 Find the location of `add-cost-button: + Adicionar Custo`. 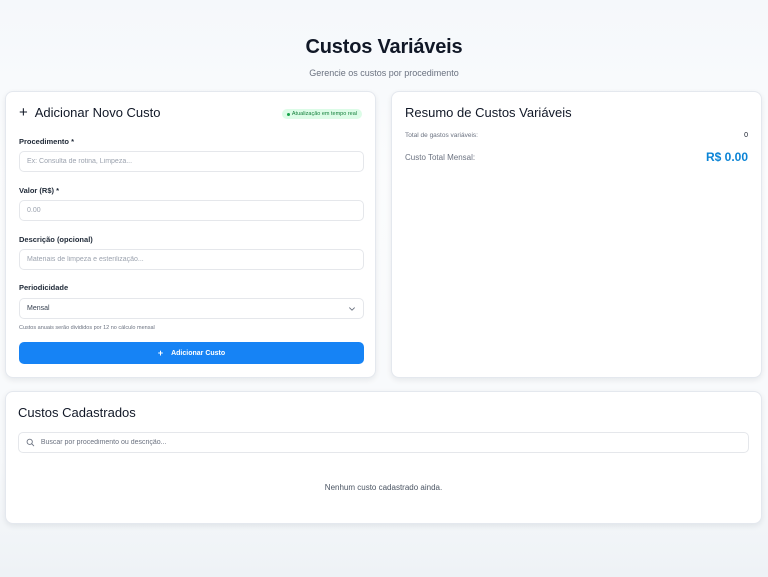

add-cost-button: + Adicionar Custo is located at coordinates (191, 353).